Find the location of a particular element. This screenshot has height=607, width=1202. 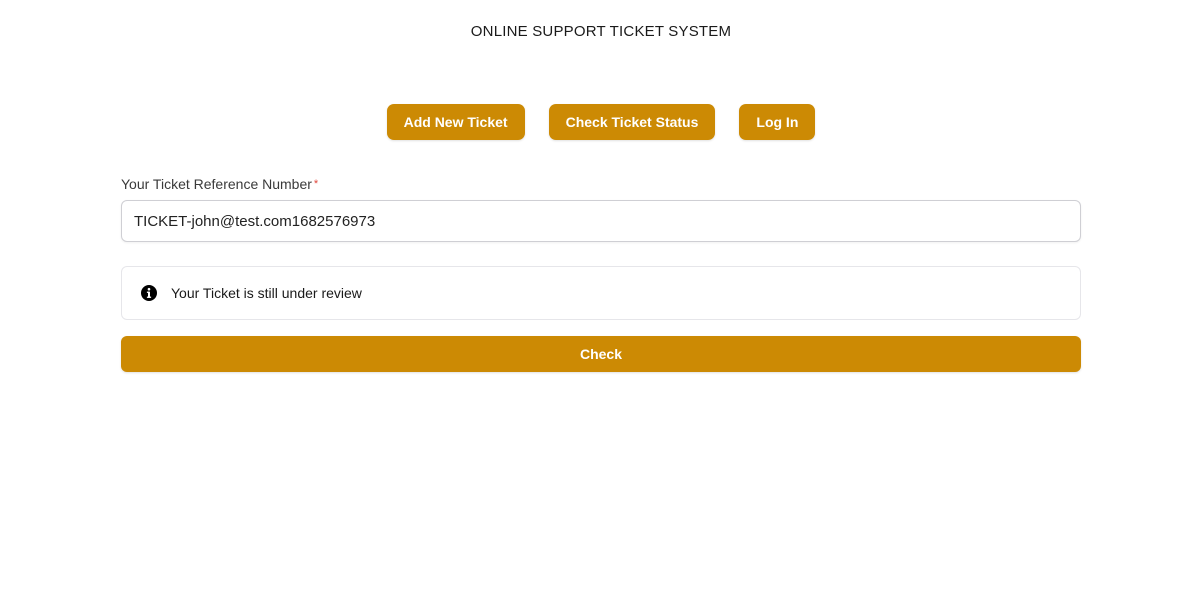

check-ticket-status-button: Check Ticket Status is located at coordinates (632, 122).